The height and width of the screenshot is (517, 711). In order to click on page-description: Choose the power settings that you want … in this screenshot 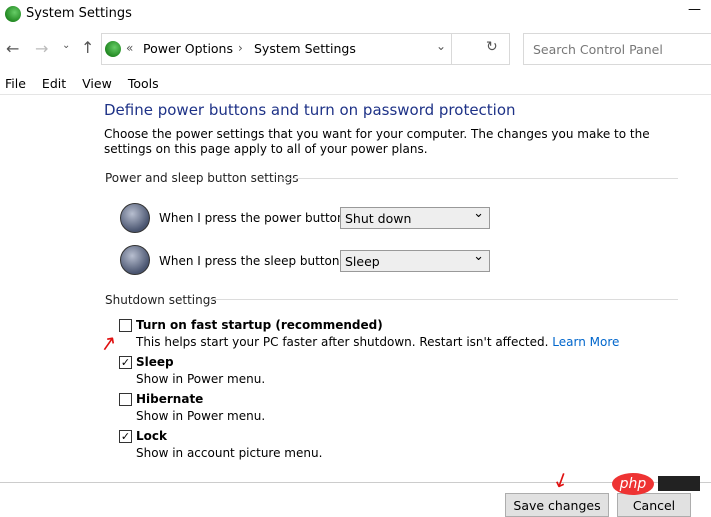, I will do `click(377, 141)`.